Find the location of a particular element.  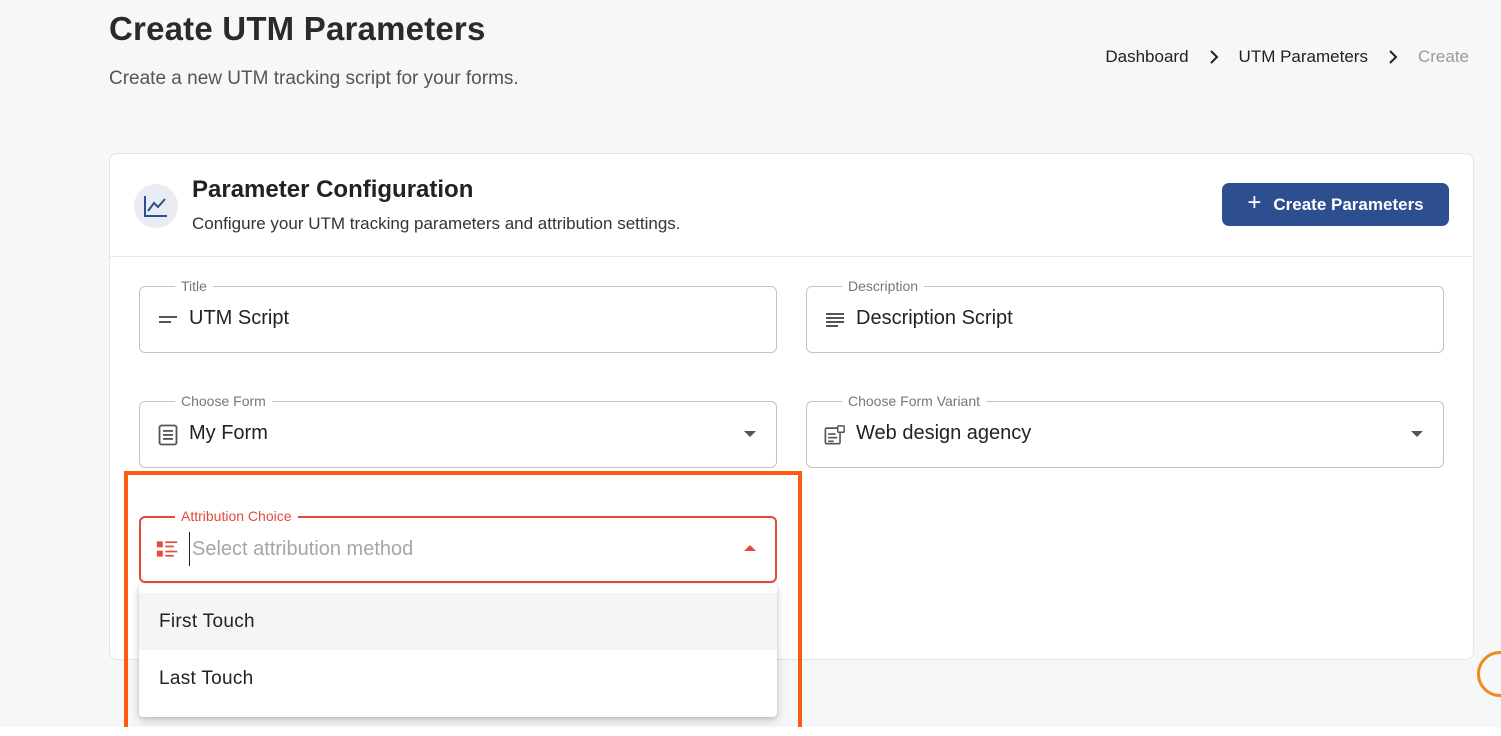

page-bottom-strip is located at coordinates (750, 731).